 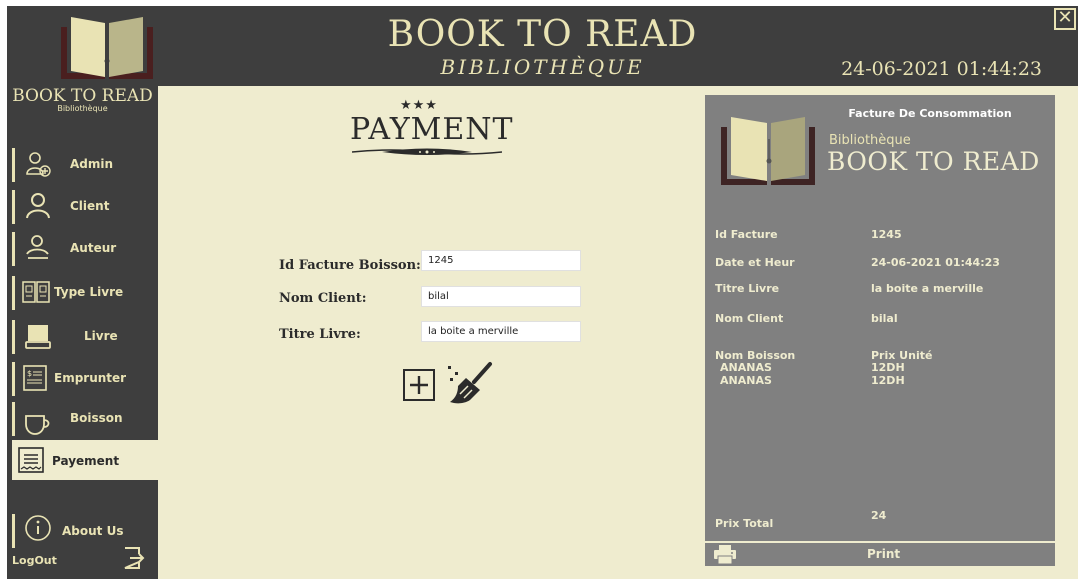 I want to click on invoice-brand-subtitle: Bibliothèque, so click(x=870, y=140).